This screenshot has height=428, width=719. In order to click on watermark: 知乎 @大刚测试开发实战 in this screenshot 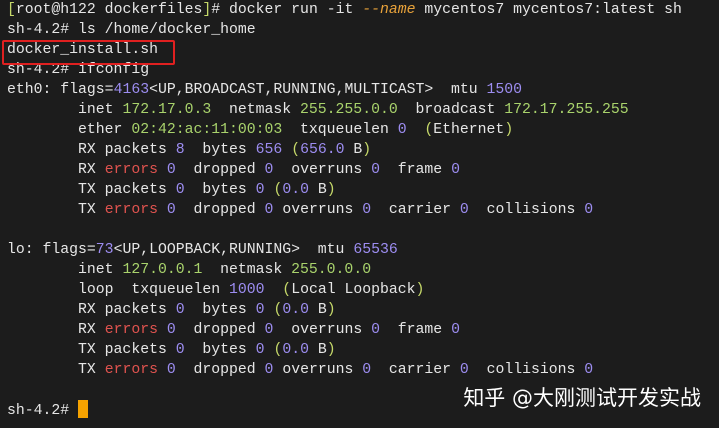, I will do `click(582, 398)`.